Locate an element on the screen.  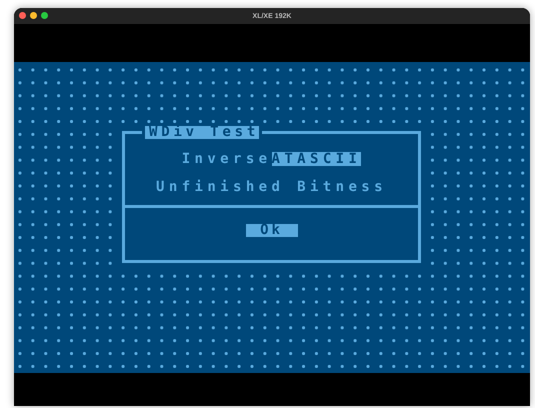
minimize-button is located at coordinates (33, 15).